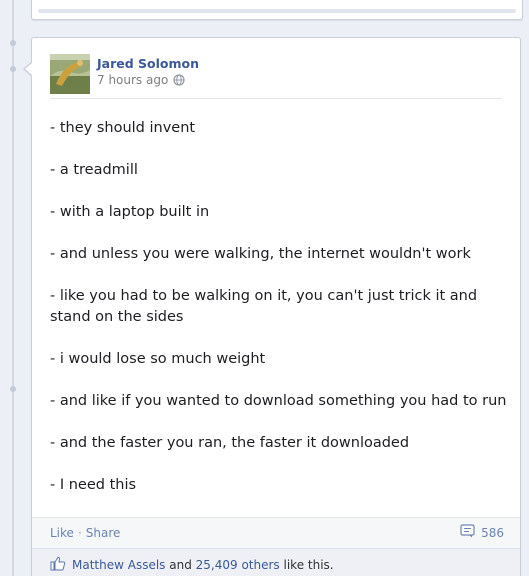 This screenshot has height=576, width=529. I want to click on previous-post-card, so click(277, 10).